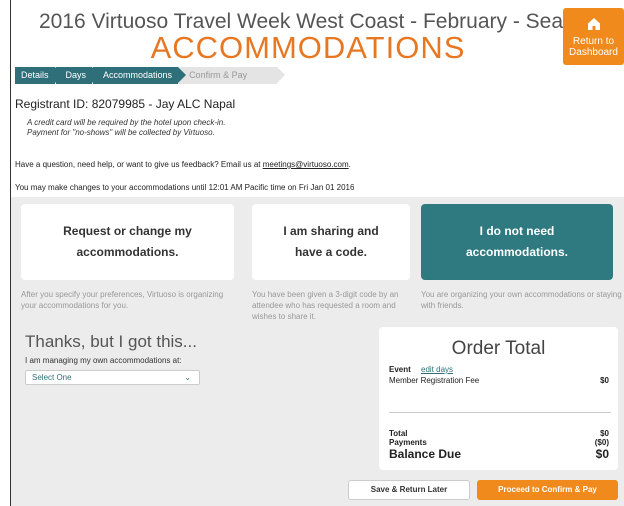 The height and width of the screenshot is (506, 624). What do you see at coordinates (602, 454) in the screenshot?
I see `balance-amount: $0` at bounding box center [602, 454].